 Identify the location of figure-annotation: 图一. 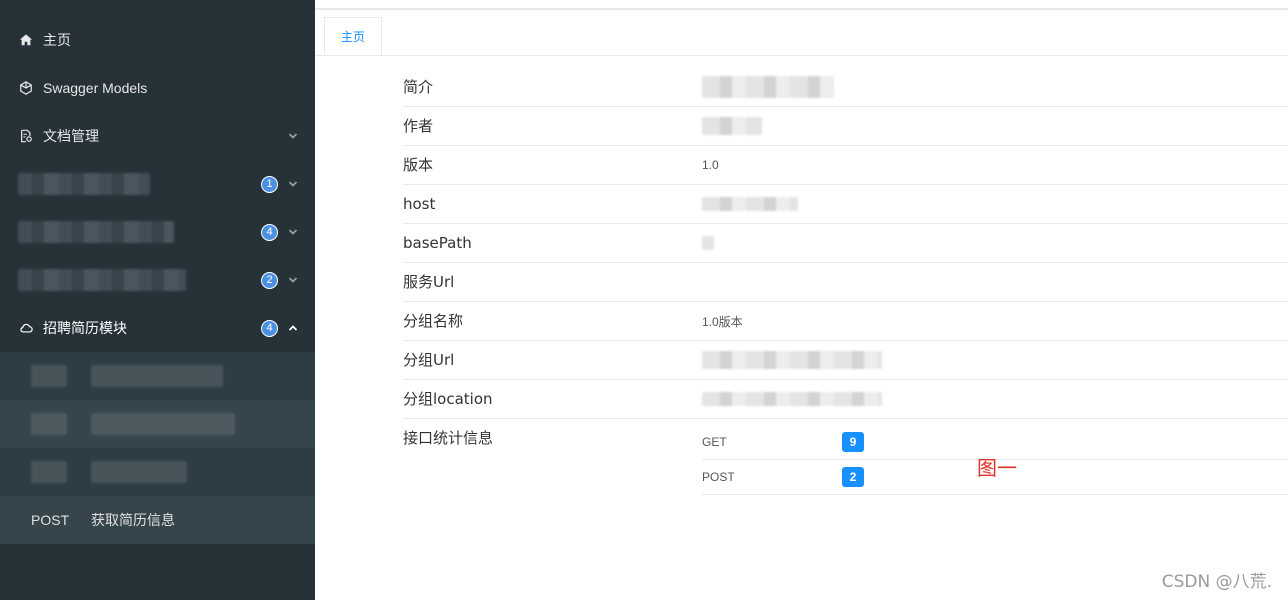
(997, 468).